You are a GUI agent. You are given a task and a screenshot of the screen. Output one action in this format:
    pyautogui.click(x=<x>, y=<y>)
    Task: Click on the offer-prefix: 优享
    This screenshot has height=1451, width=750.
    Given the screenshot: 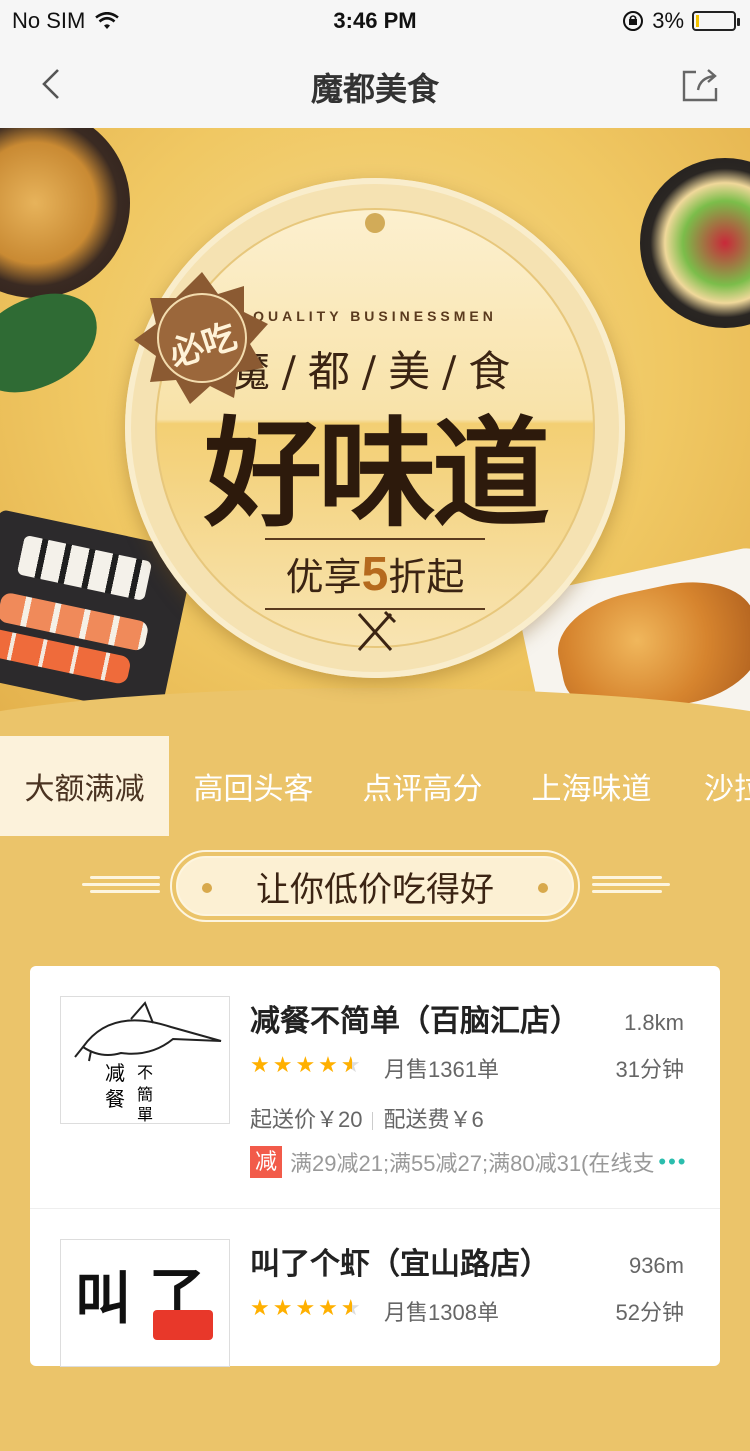 What is the action you would take?
    pyautogui.click(x=323, y=578)
    